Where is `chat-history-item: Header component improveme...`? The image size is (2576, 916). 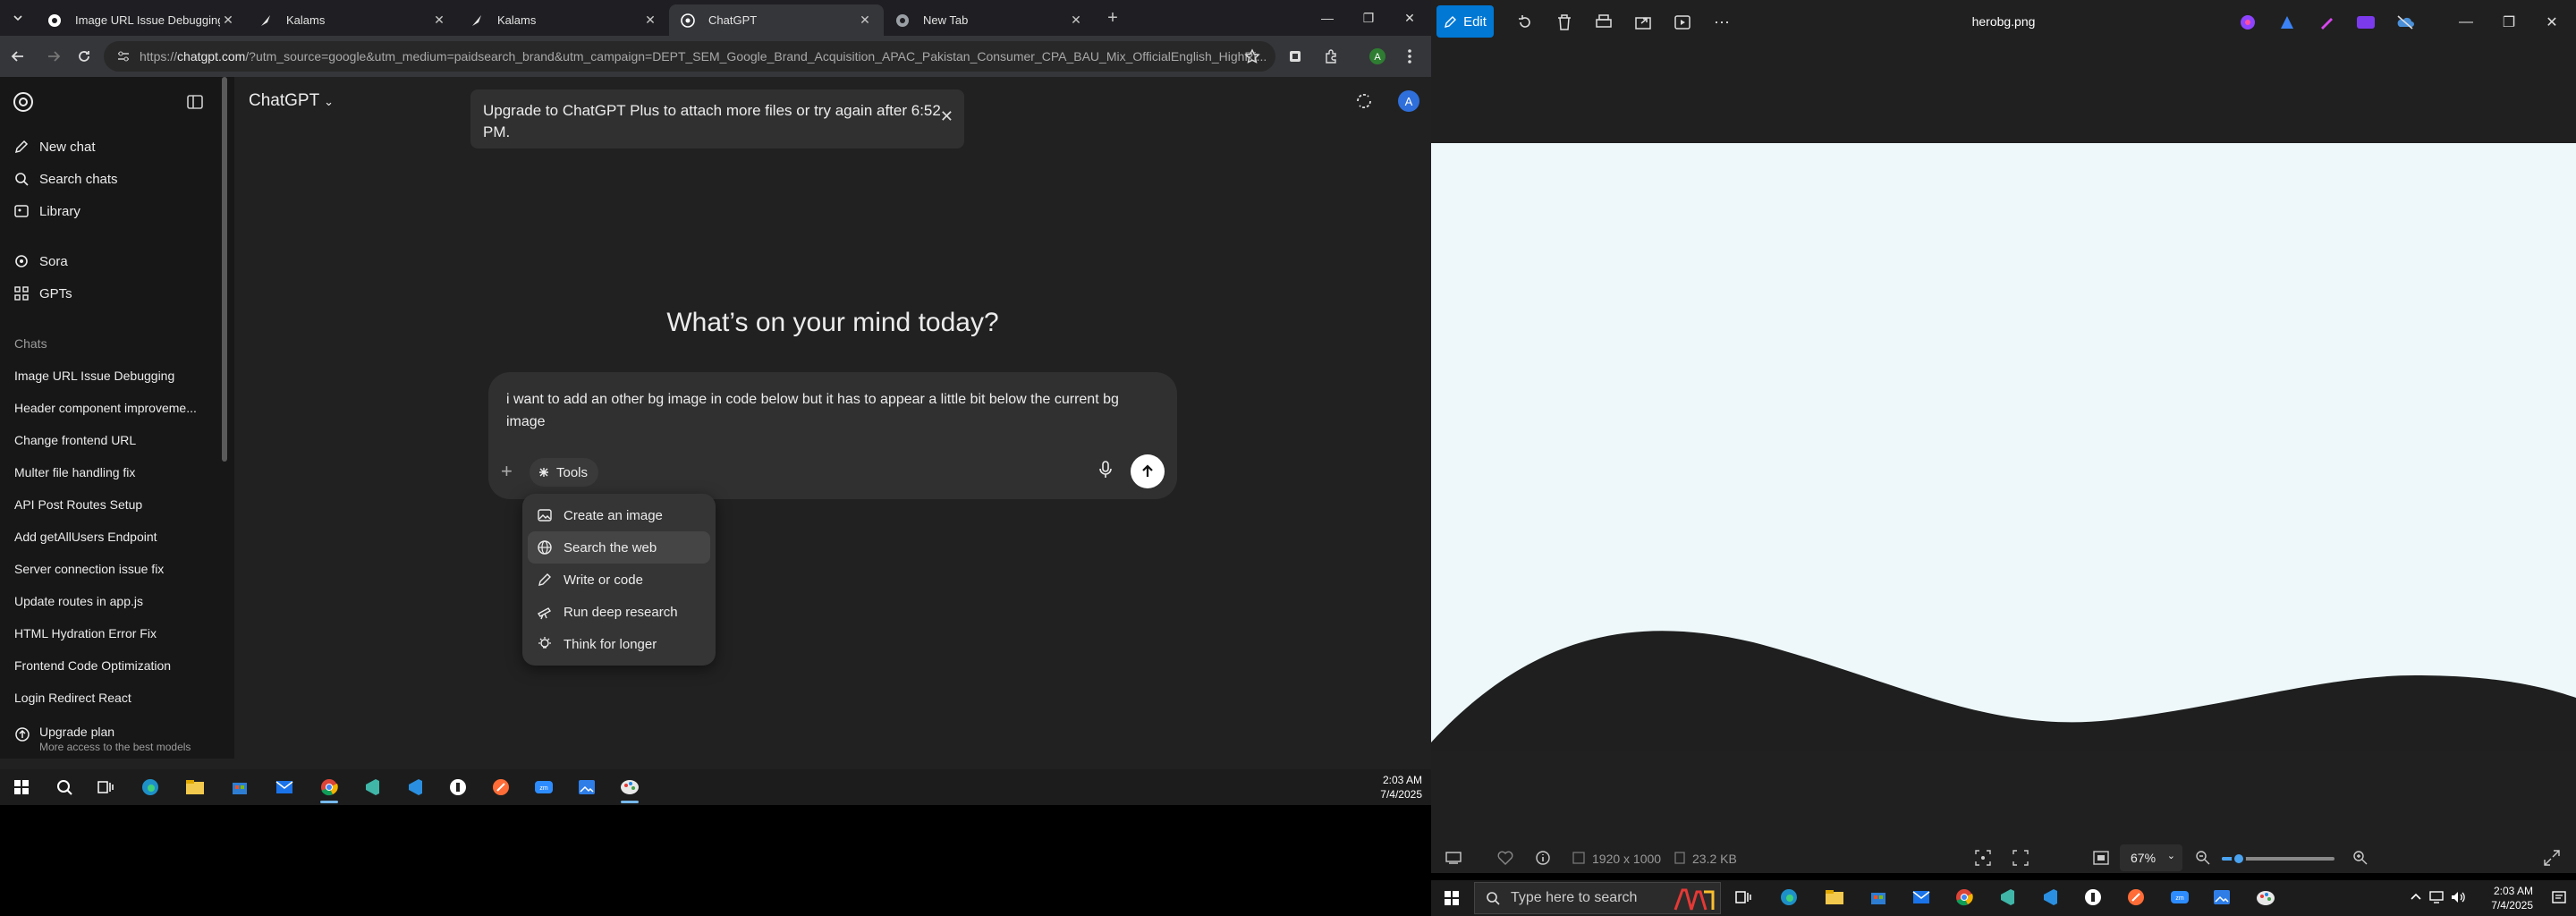
chat-history-item: Header component improveme... is located at coordinates (108, 408).